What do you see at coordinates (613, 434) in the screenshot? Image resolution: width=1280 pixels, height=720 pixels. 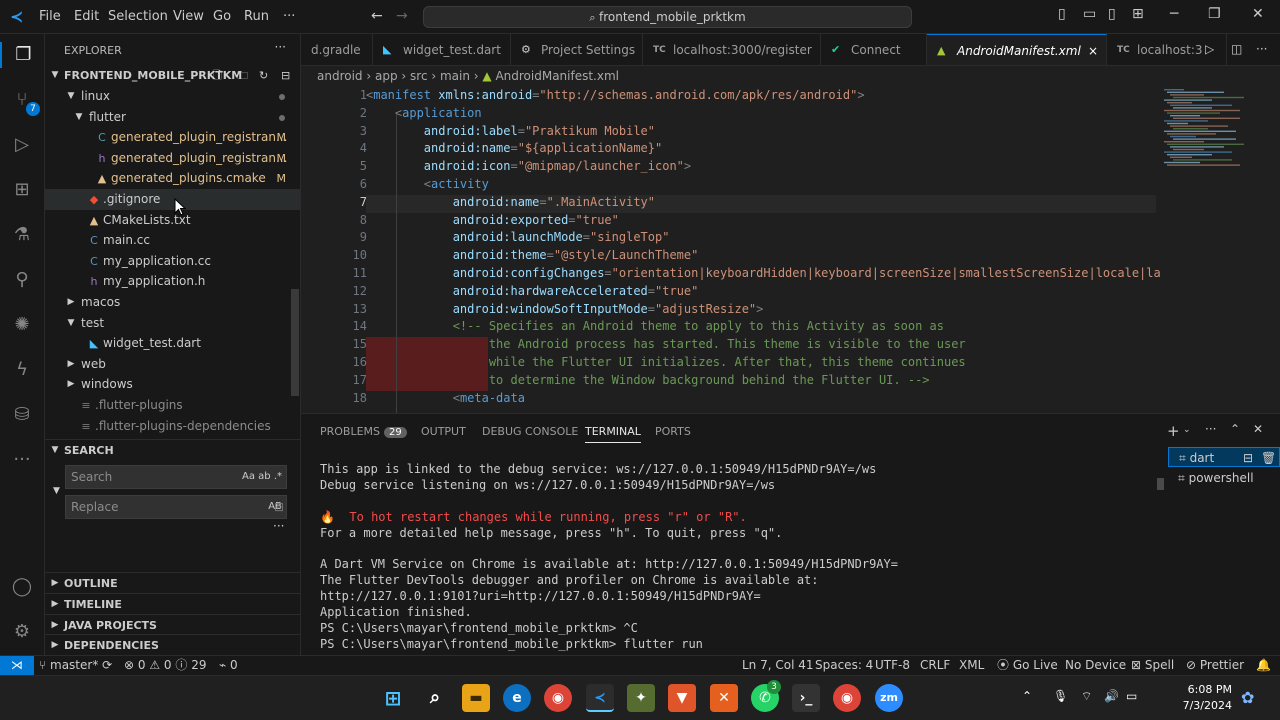 I see `tab-terminal: TERMINAL` at bounding box center [613, 434].